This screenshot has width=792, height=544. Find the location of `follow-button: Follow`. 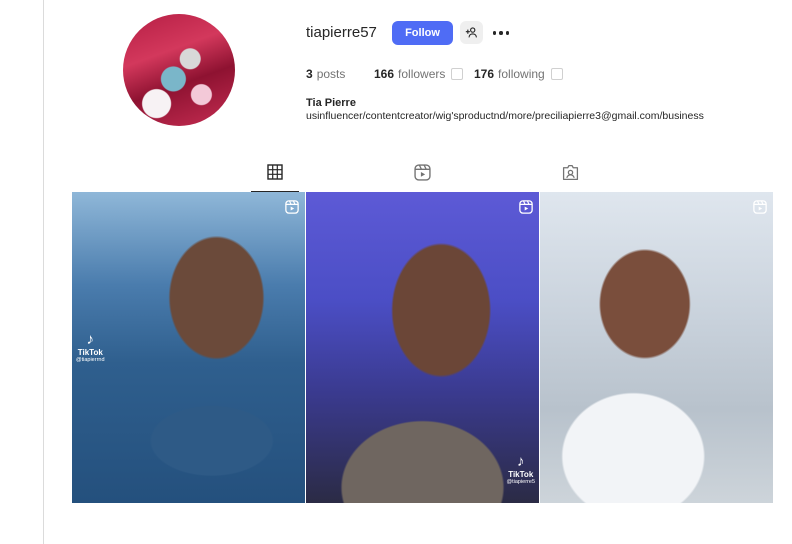

follow-button: Follow is located at coordinates (422, 33).